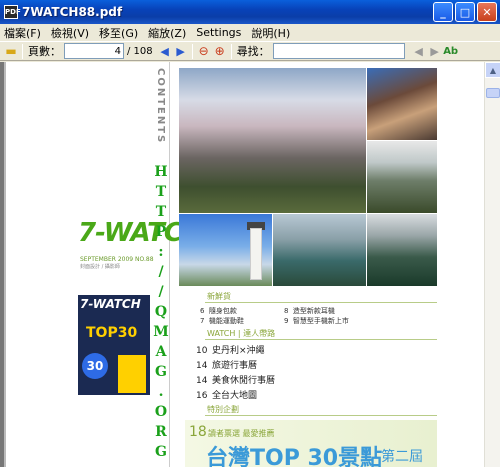 The image size is (500, 467). I want to click on title-bar: PDF 7WATCH88.pdf _ □ ✕, so click(250, 12).